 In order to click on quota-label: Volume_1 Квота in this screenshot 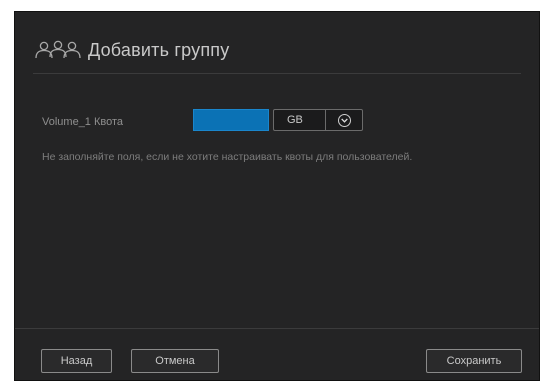, I will do `click(83, 122)`.